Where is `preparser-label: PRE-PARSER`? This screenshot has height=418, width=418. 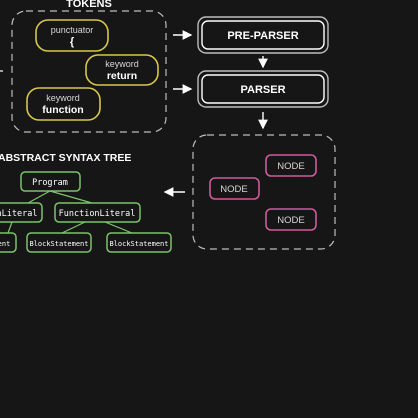
preparser-label: PRE-PARSER is located at coordinates (262, 36).